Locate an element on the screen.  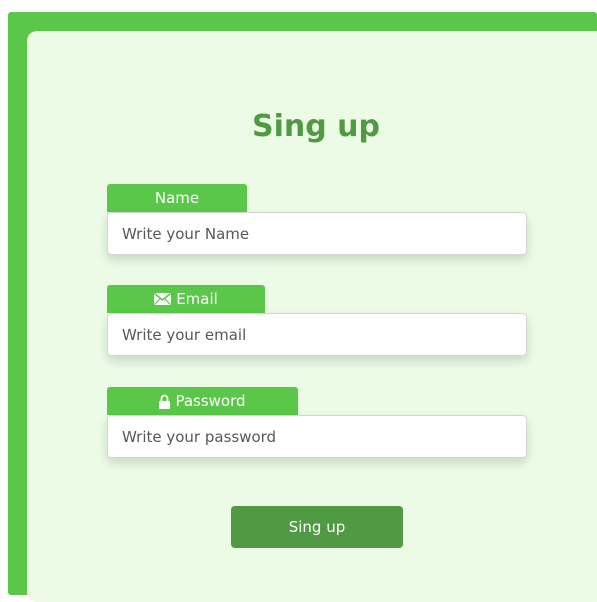
password-input is located at coordinates (317, 436).